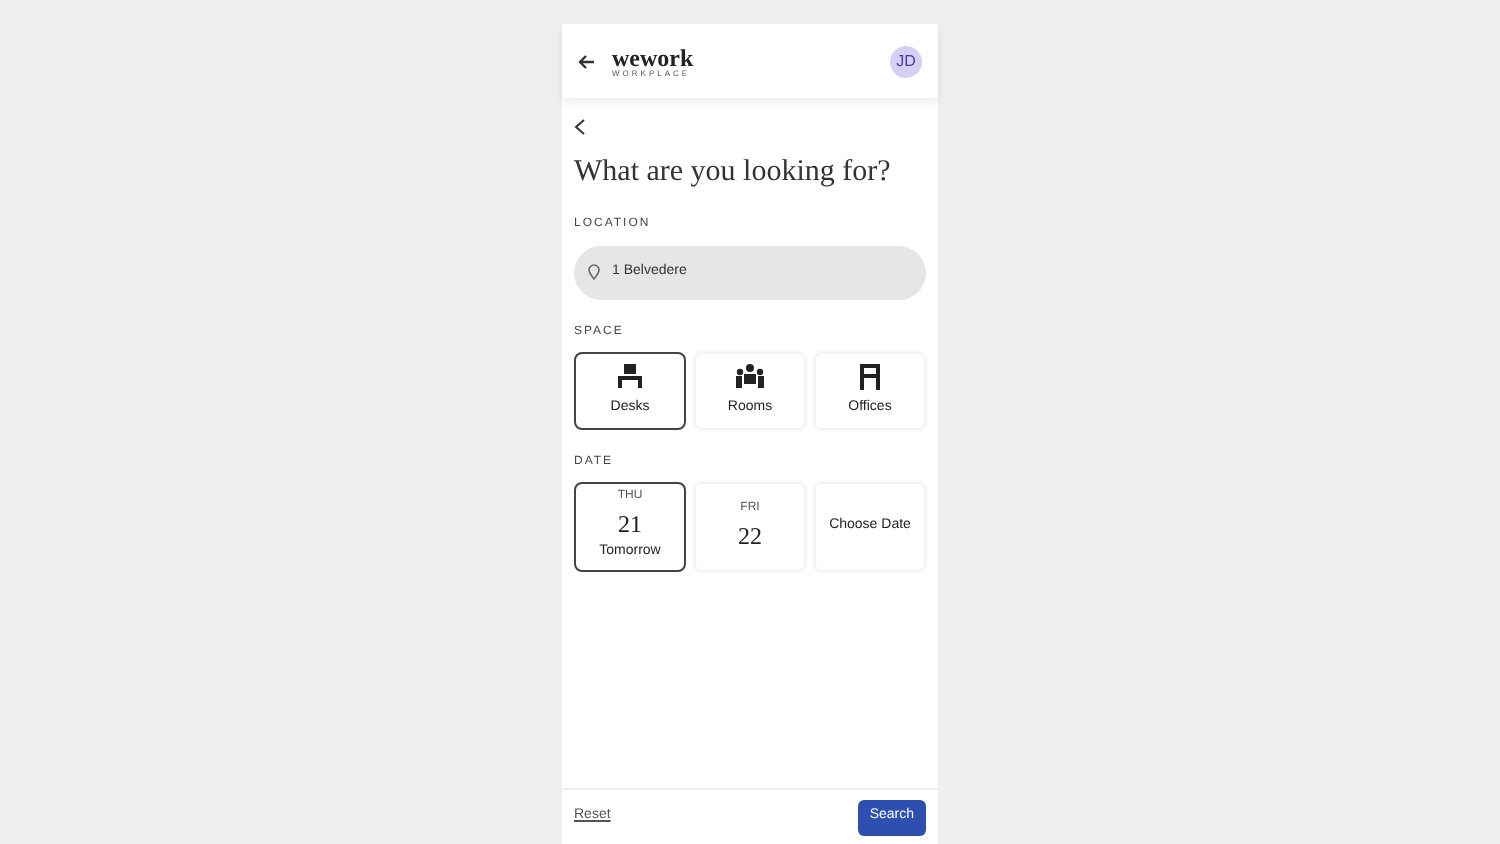 The image size is (1500, 844). What do you see at coordinates (870, 375) in the screenshot?
I see `door-icon` at bounding box center [870, 375].